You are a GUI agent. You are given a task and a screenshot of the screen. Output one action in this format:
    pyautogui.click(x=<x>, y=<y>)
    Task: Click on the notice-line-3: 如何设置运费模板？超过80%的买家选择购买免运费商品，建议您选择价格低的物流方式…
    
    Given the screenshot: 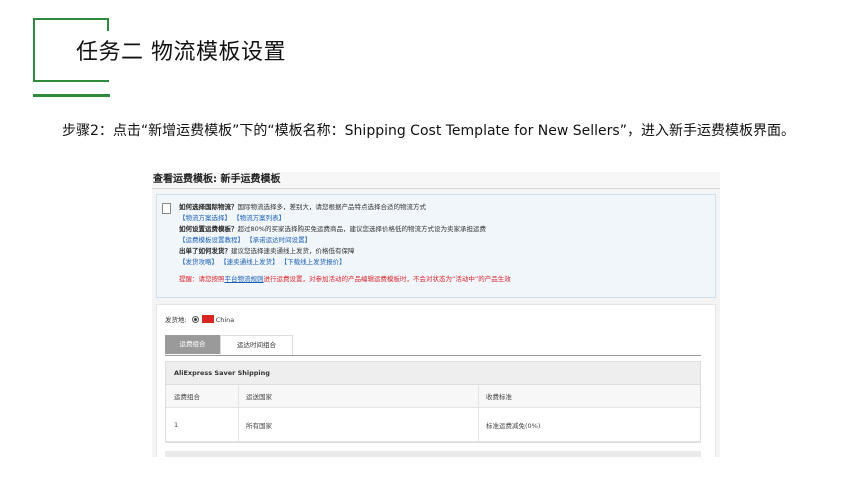 What is the action you would take?
    pyautogui.click(x=345, y=229)
    